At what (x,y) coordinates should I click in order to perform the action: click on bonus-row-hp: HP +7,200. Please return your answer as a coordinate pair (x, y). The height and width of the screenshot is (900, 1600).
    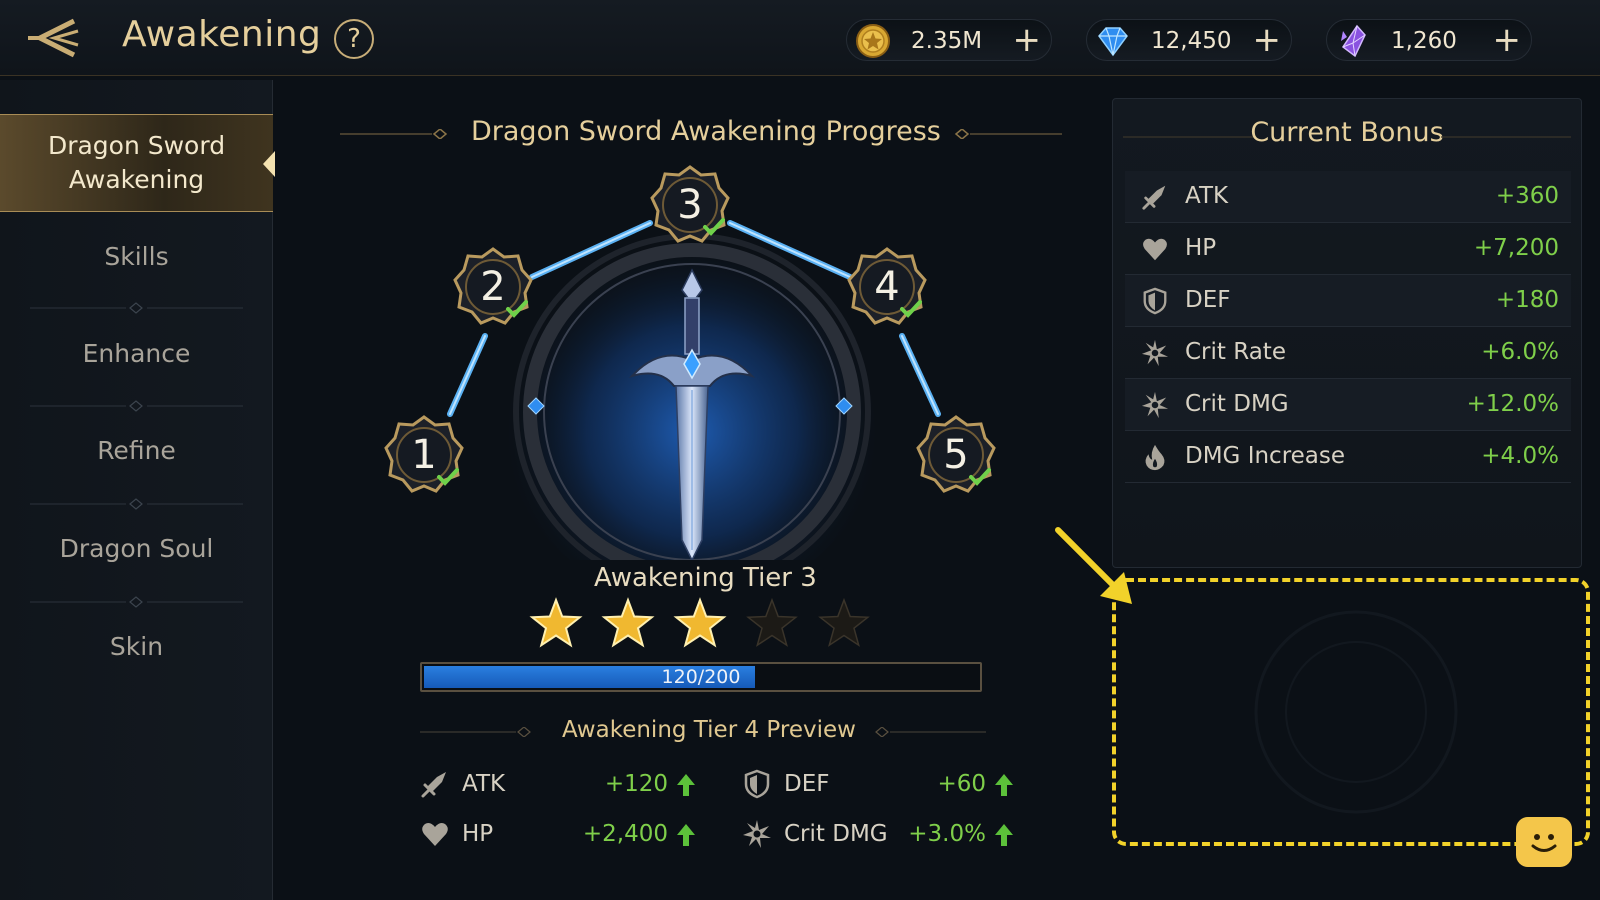
    Looking at the image, I should click on (1348, 249).